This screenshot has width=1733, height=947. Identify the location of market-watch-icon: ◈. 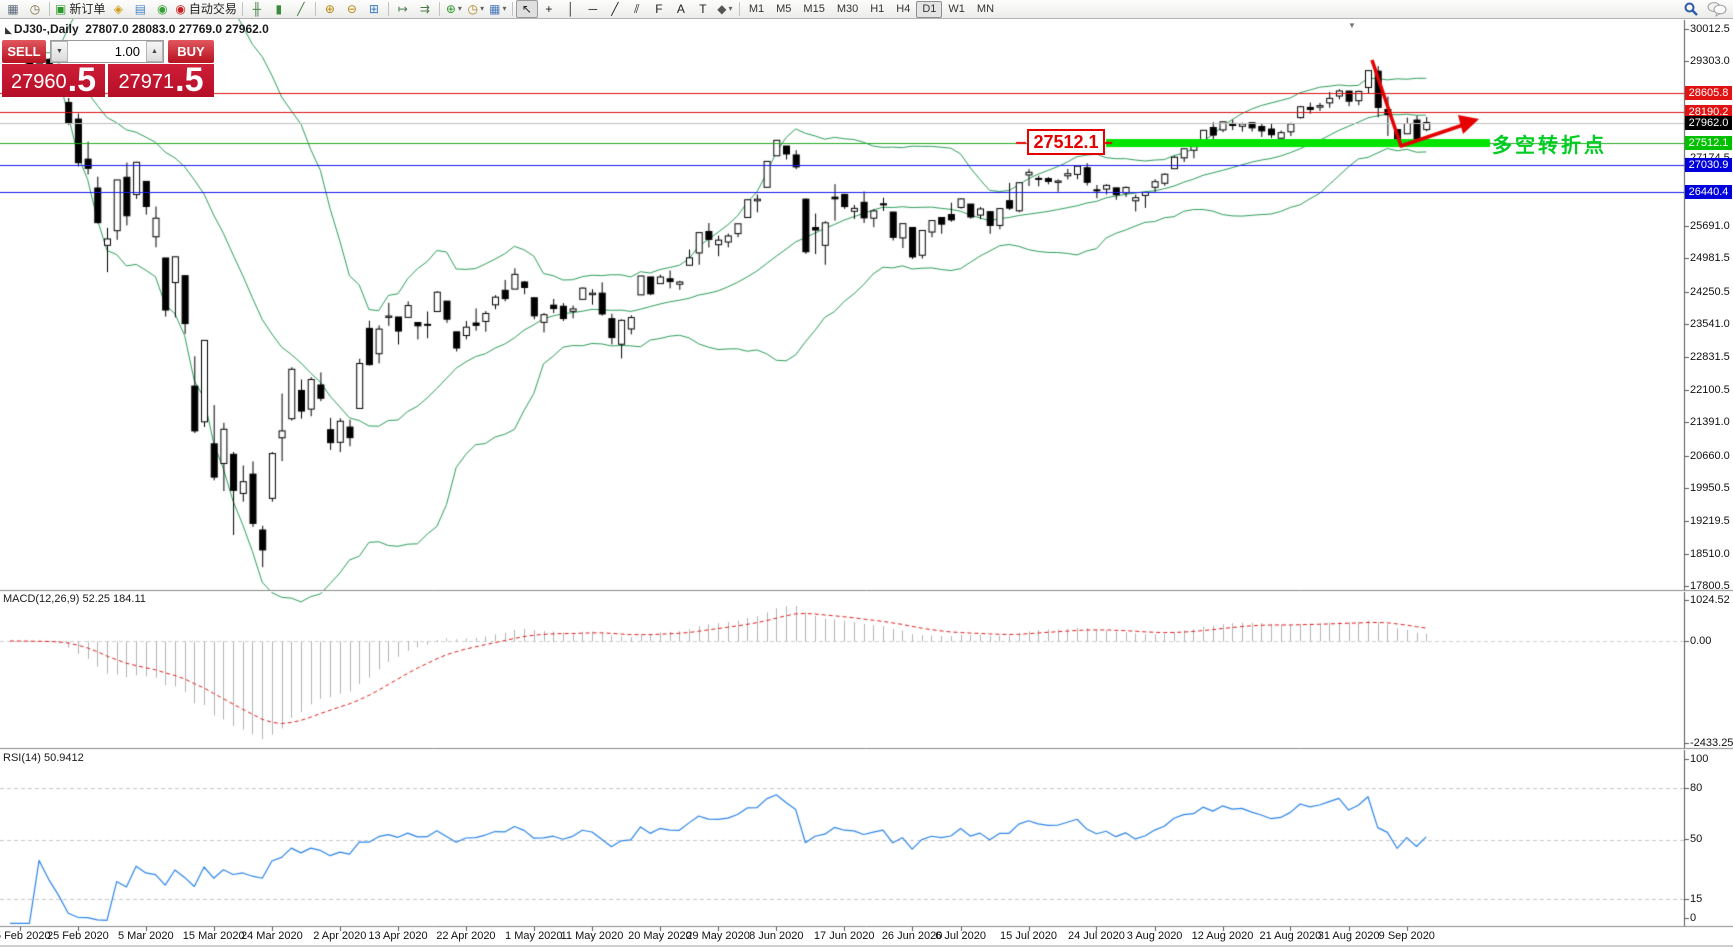
(118, 9).